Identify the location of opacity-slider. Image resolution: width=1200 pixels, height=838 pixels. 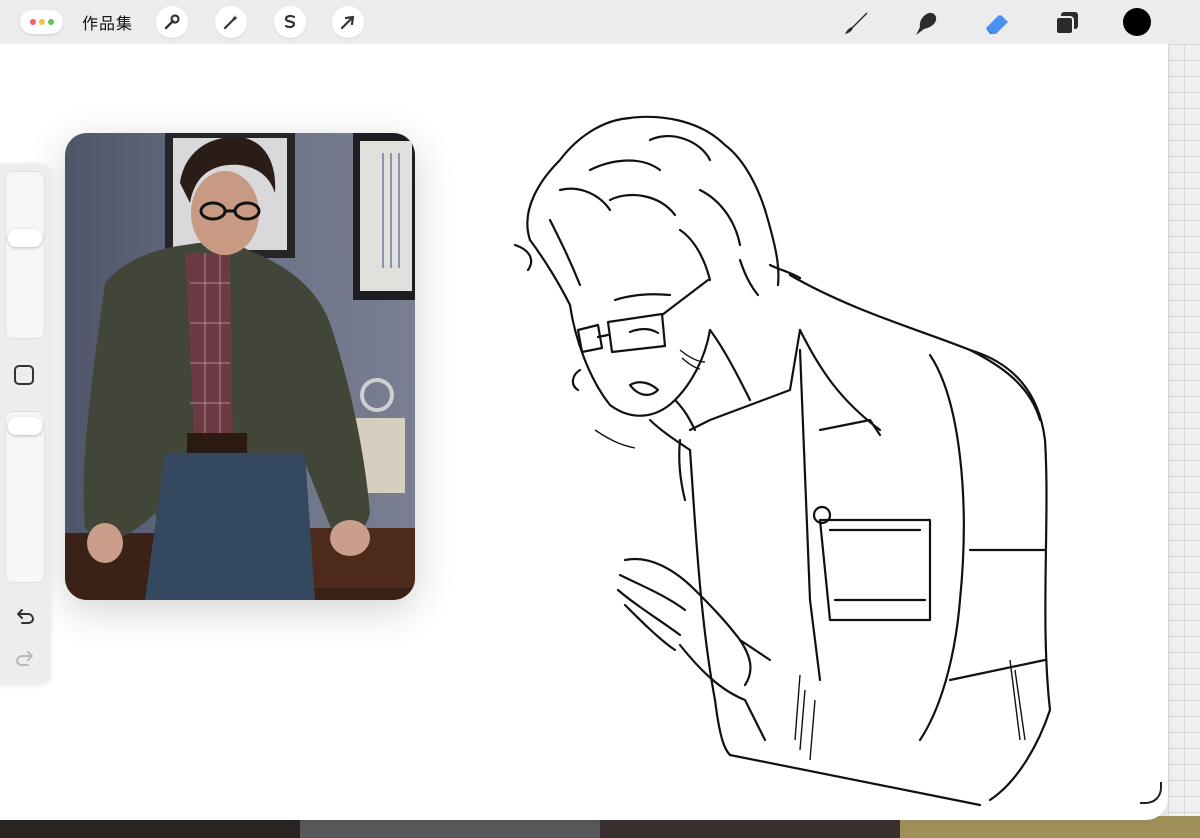
(25, 497).